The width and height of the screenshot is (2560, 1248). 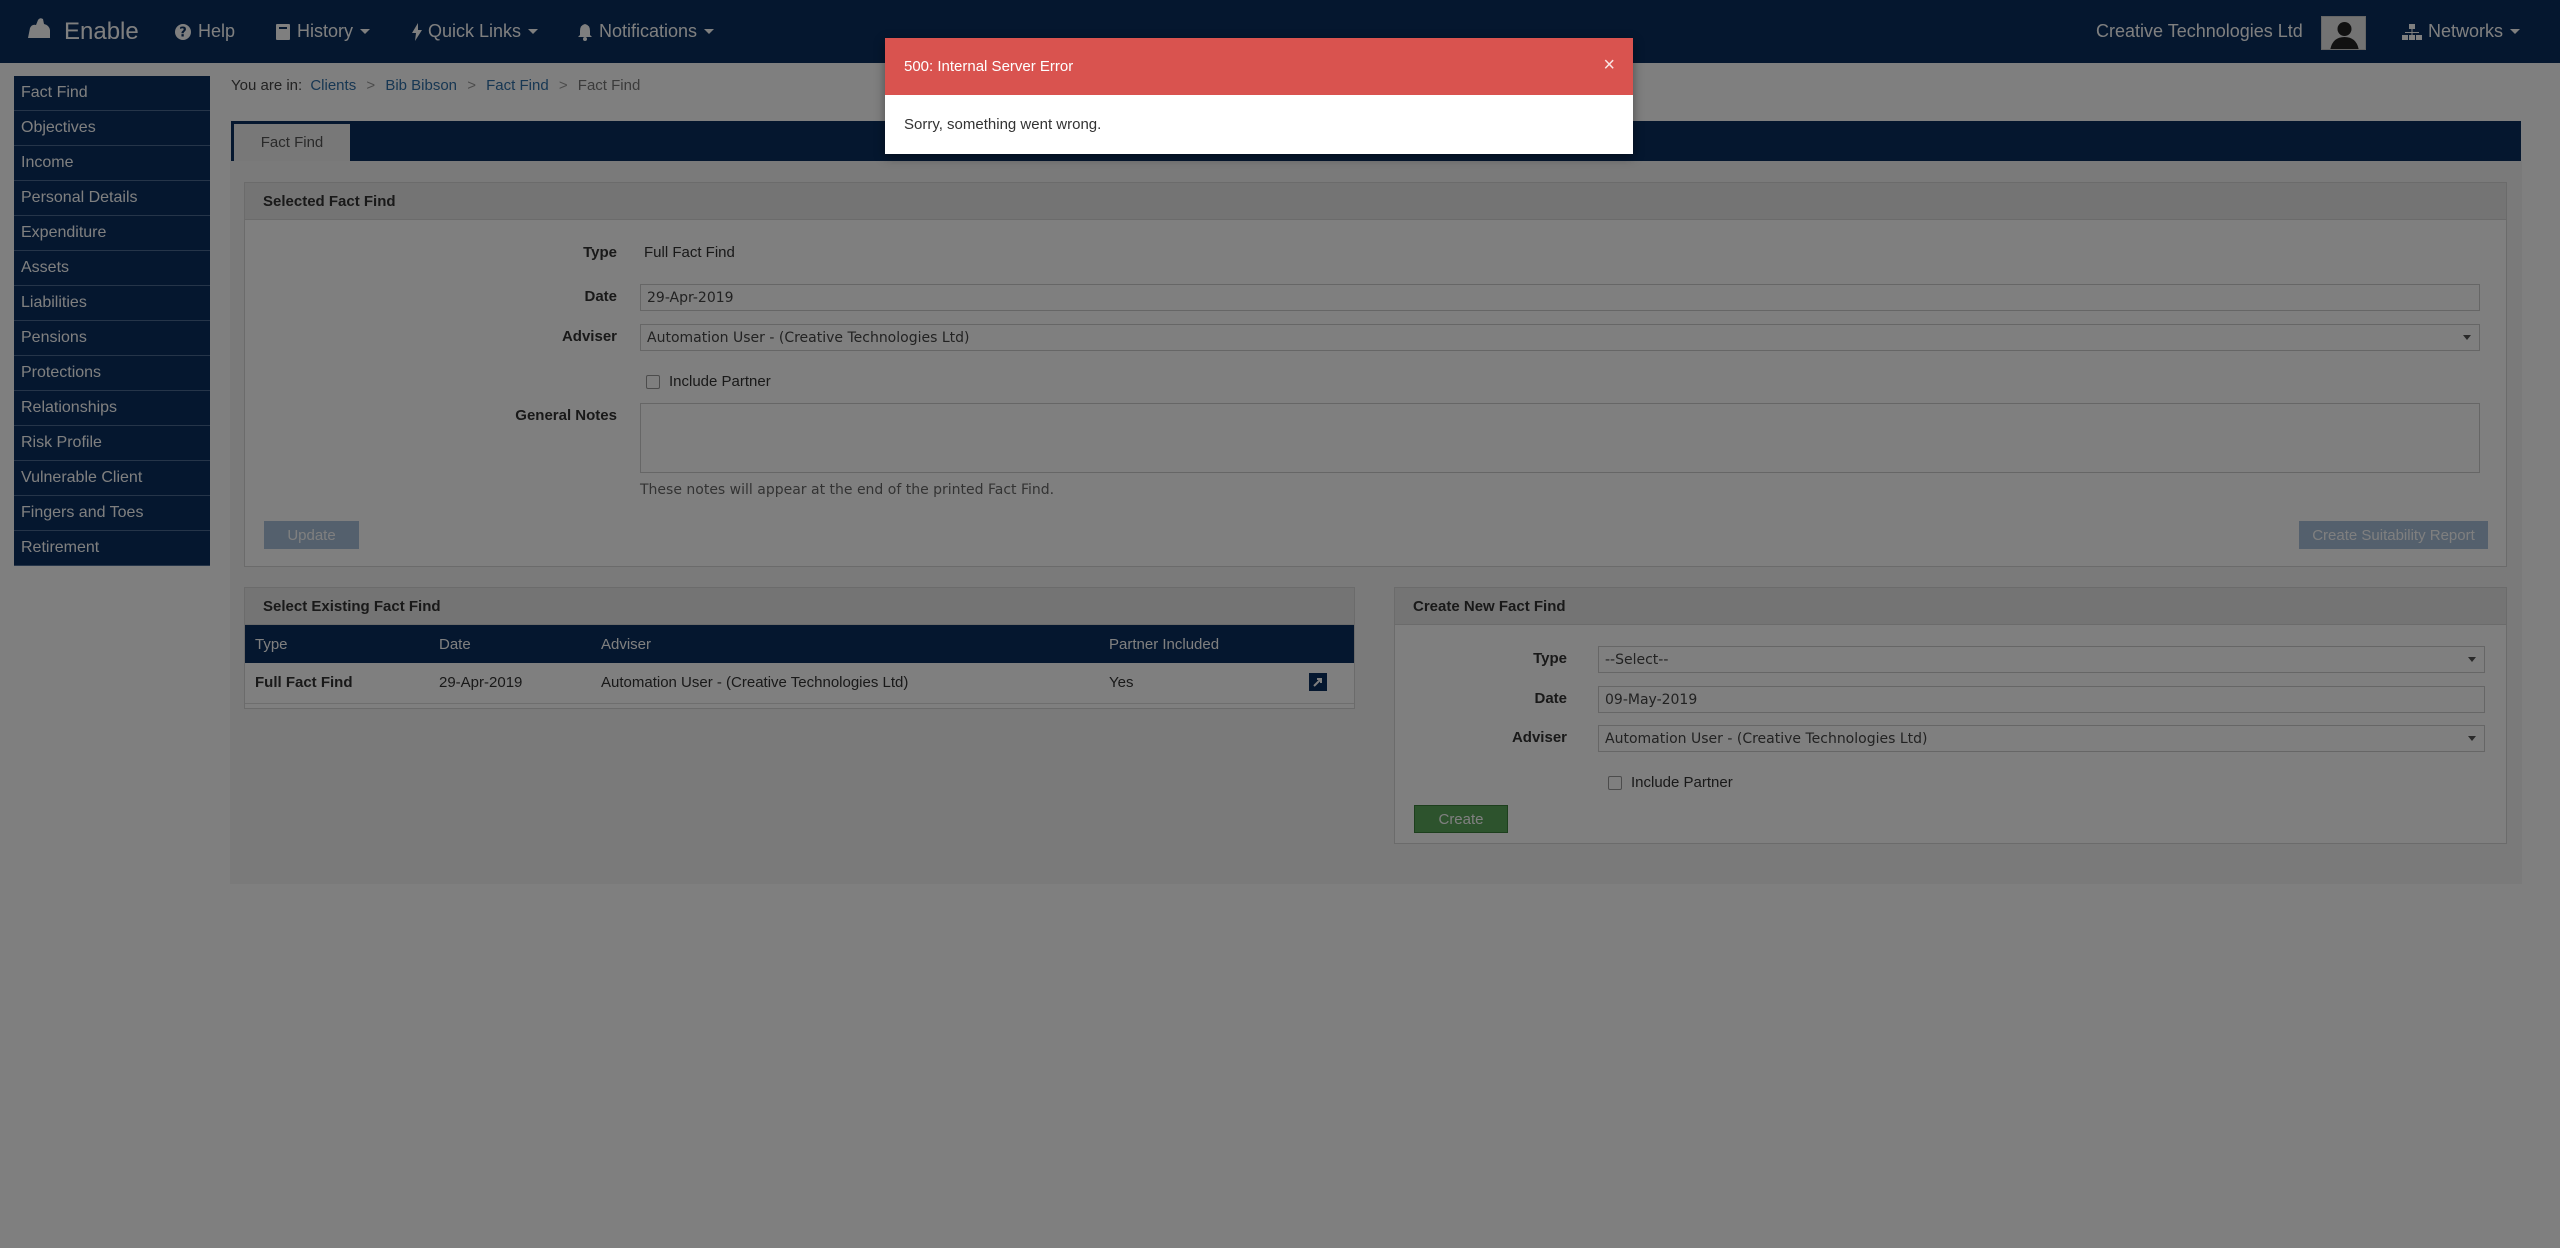 I want to click on modal-header: 500: Internal Server Error ×, so click(x=1259, y=66).